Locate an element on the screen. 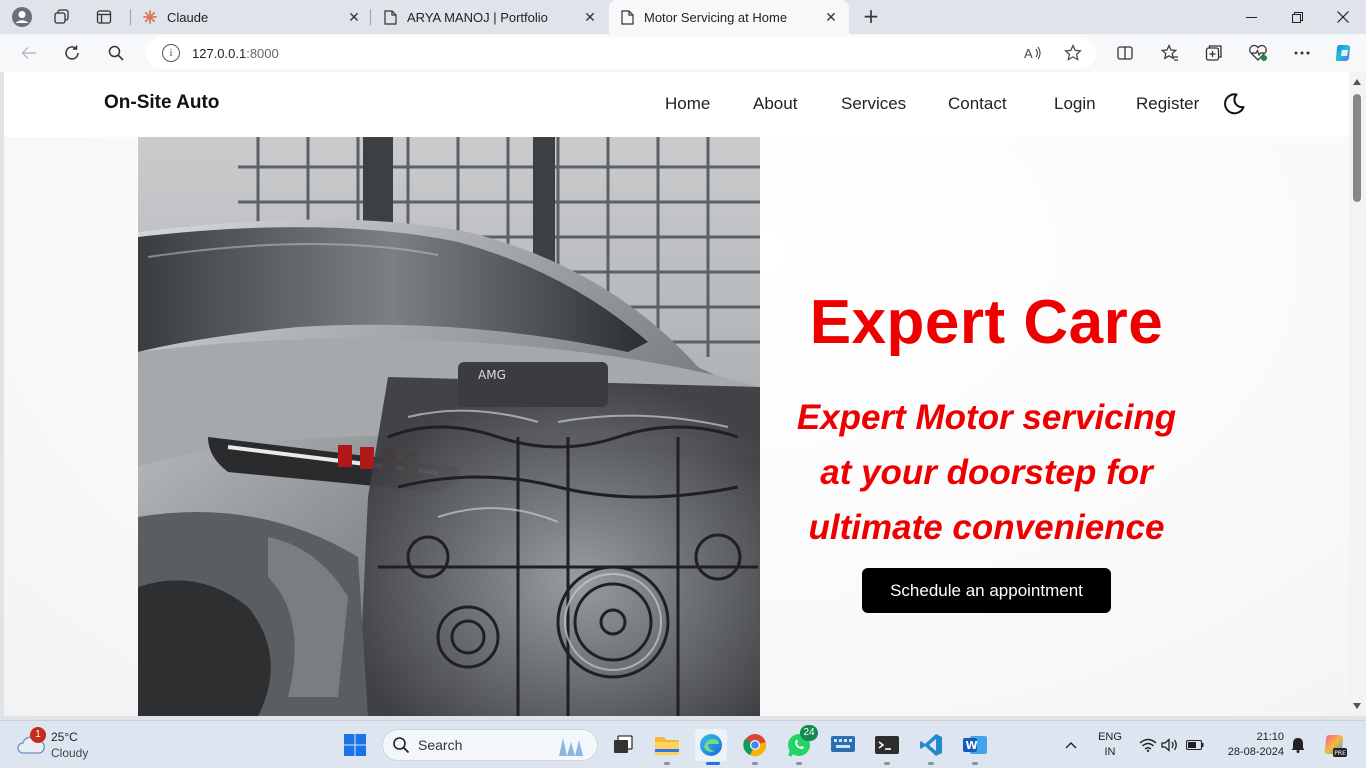 This screenshot has height=768, width=1366. weather-alert-badge: 1 is located at coordinates (38, 735).